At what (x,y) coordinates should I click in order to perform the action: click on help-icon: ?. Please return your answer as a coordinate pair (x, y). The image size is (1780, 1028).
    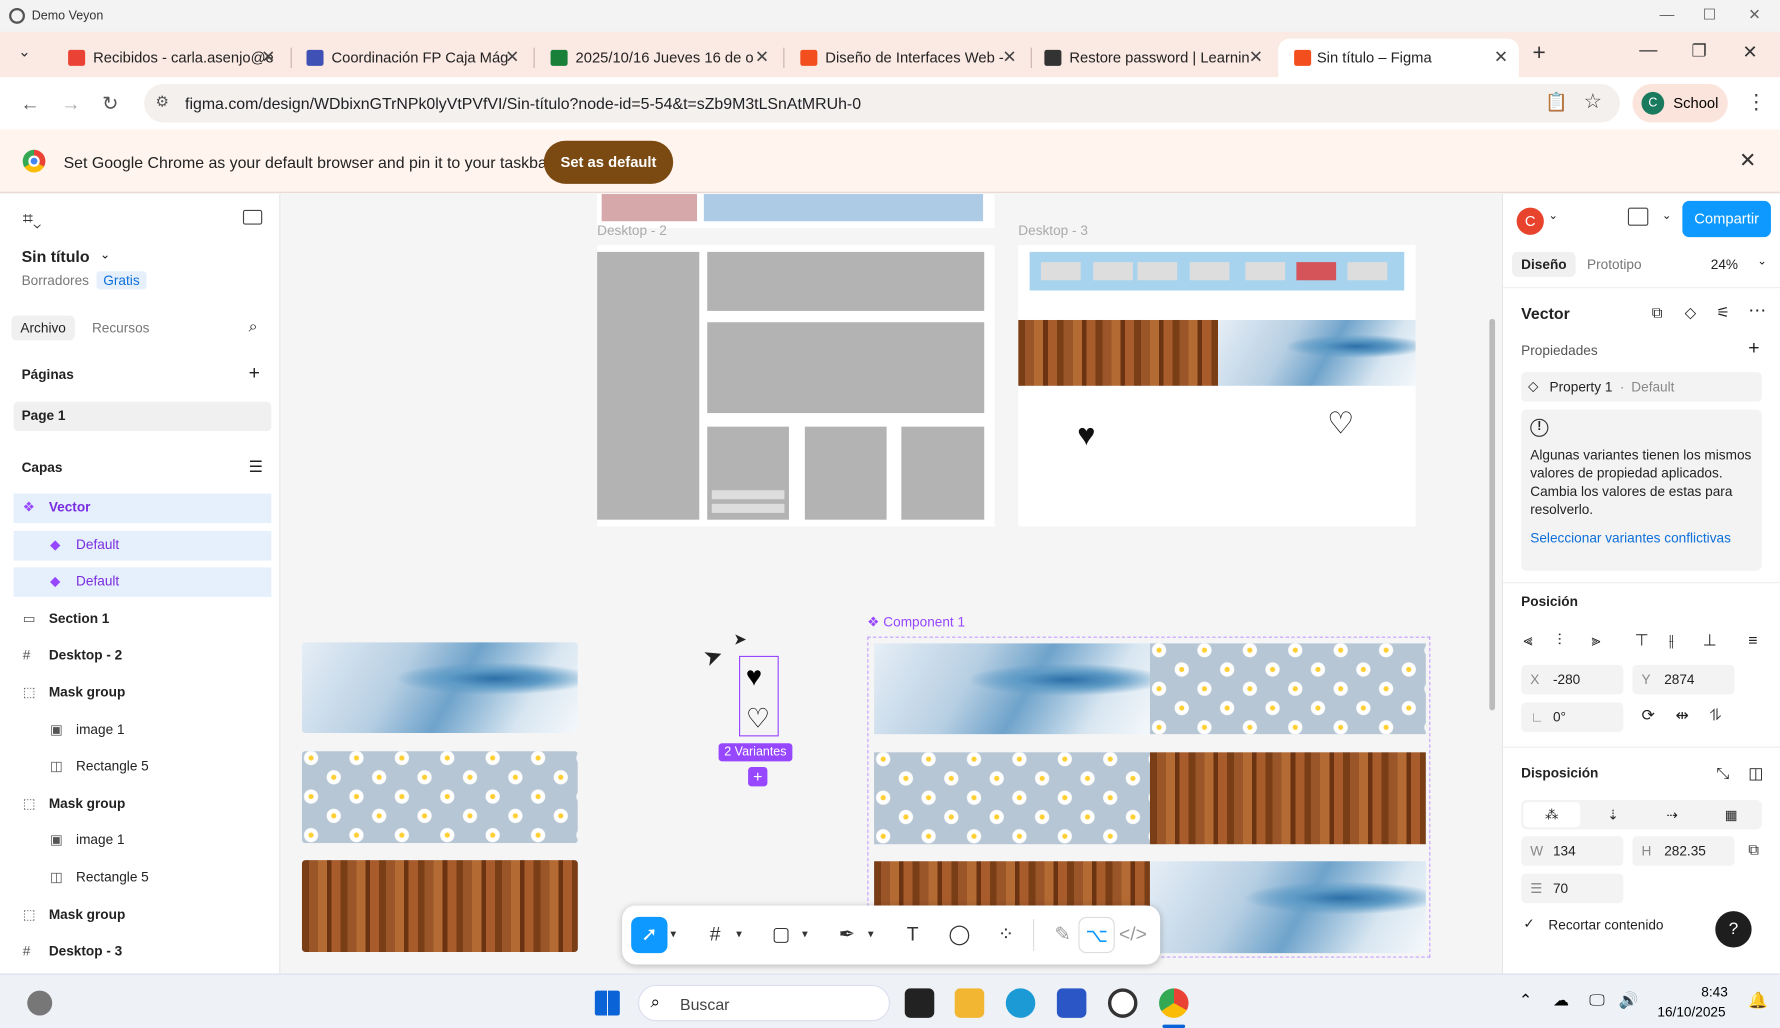
    Looking at the image, I should click on (1733, 929).